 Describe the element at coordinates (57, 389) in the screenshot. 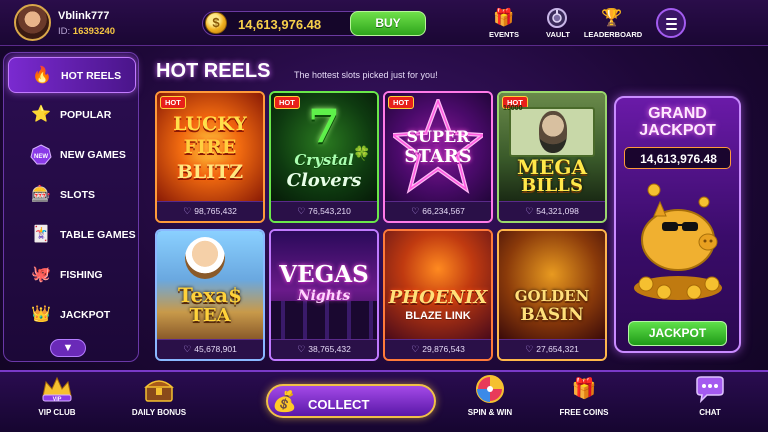

I see `vip-crown-icon: VIP` at that location.